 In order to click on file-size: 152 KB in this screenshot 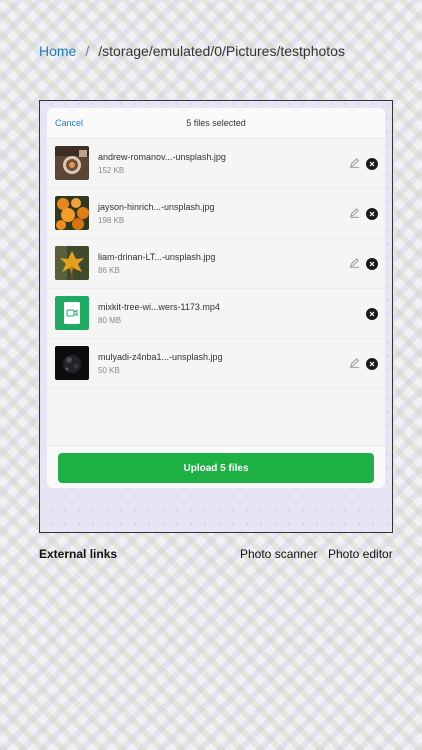, I will do `click(111, 170)`.